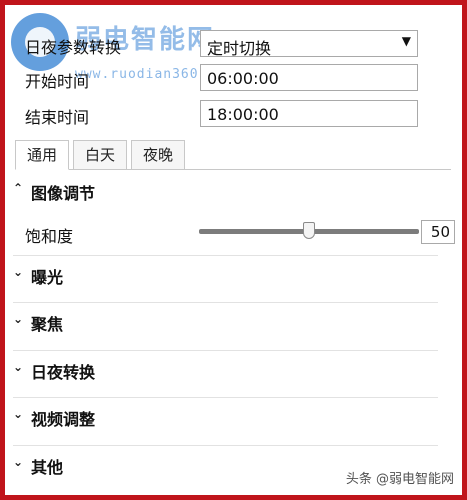  Describe the element at coordinates (309, 113) in the screenshot. I see `end-time-input: 18:00:00` at that location.